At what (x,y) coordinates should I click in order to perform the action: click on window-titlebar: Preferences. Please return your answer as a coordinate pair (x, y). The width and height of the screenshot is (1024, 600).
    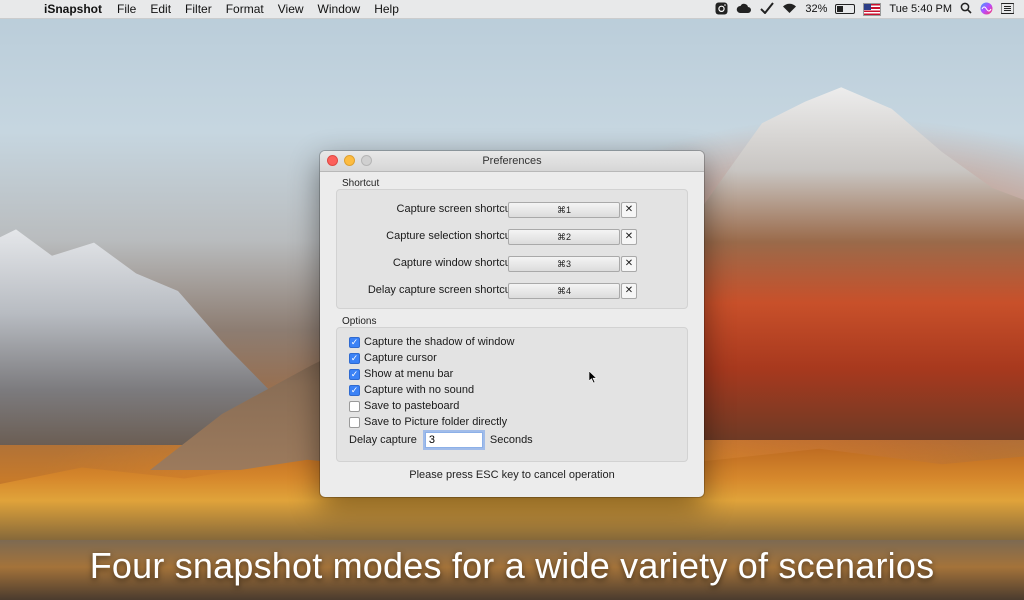
    Looking at the image, I should click on (512, 161).